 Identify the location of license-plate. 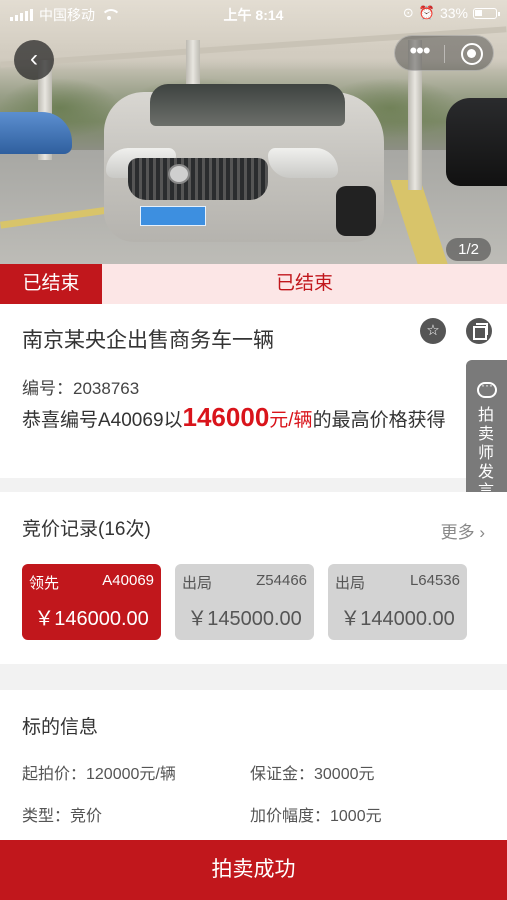
(173, 216).